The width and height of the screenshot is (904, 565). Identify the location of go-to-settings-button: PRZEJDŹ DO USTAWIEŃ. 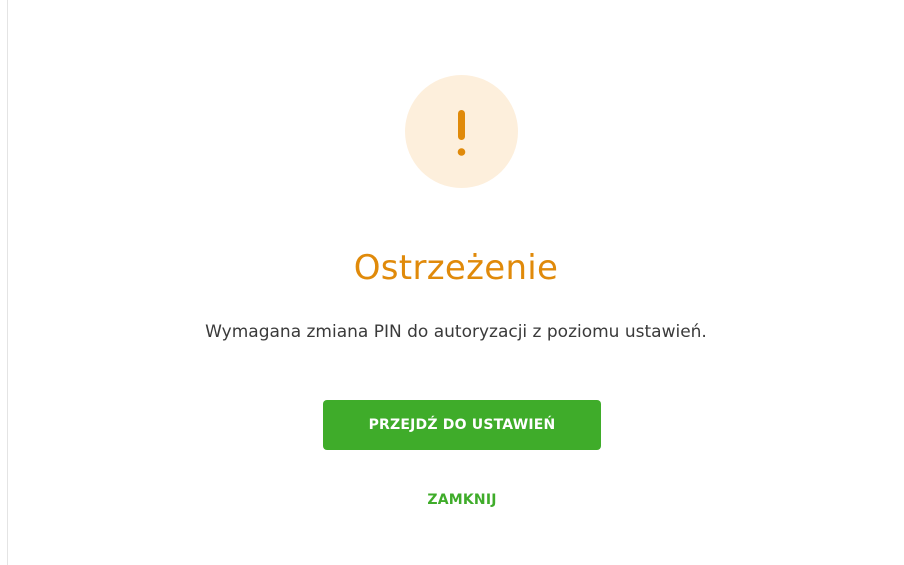
(462, 425).